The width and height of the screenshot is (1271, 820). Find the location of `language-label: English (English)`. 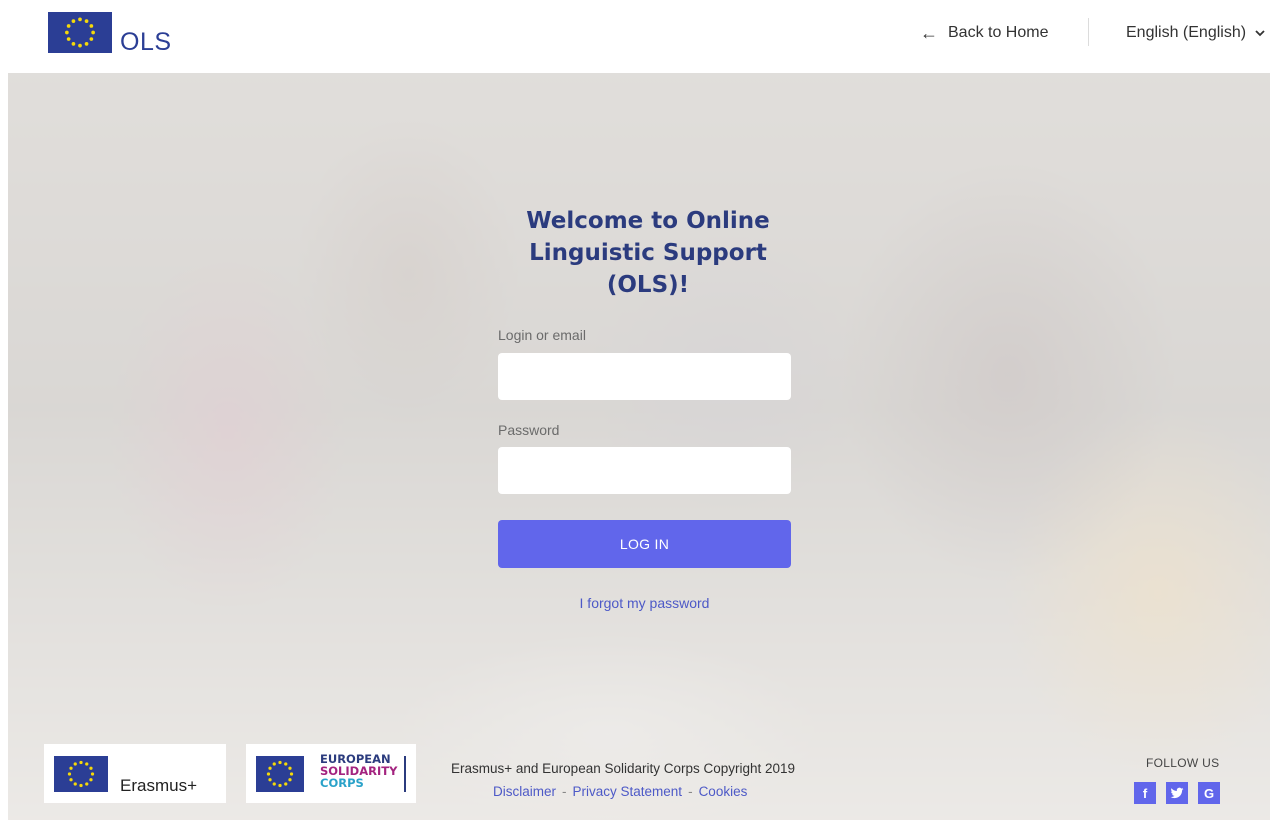

language-label: English (English) is located at coordinates (1186, 32).